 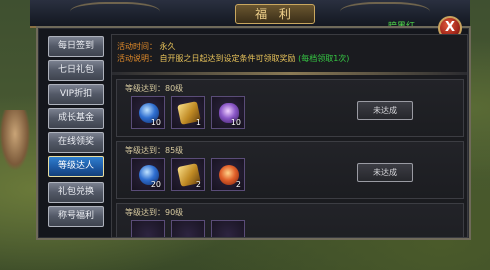 I want to click on divider, so click(x=289, y=73).